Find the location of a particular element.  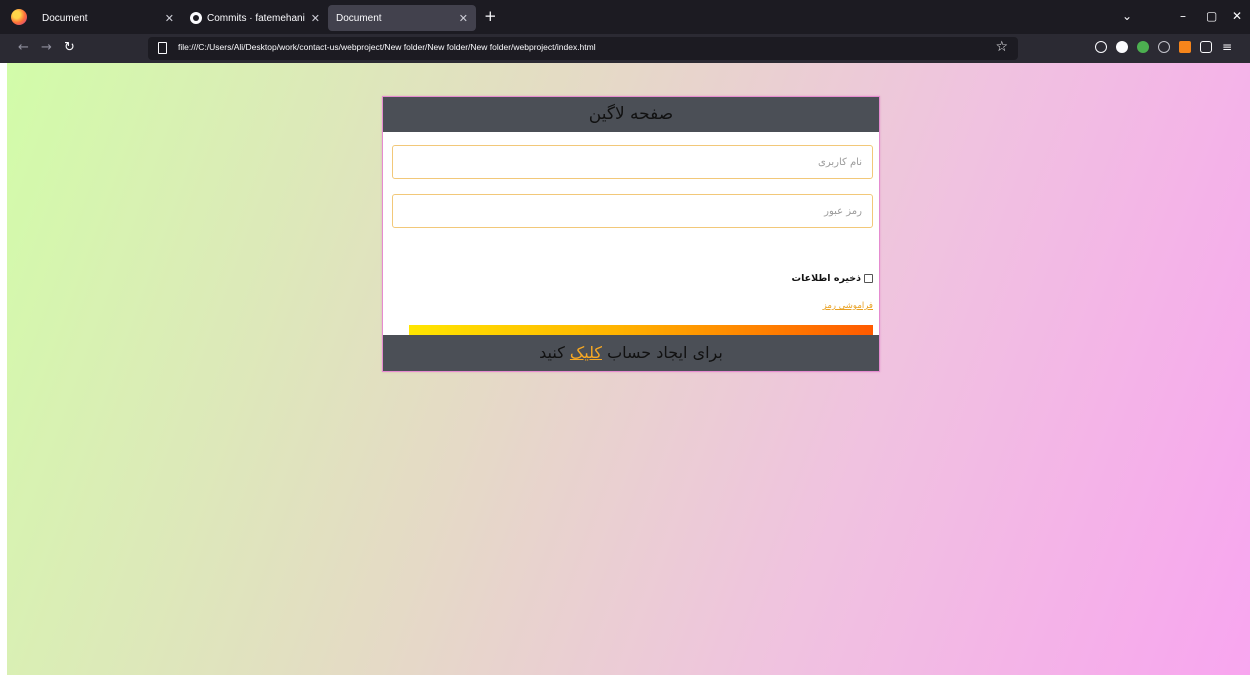

username-input is located at coordinates (632, 162).